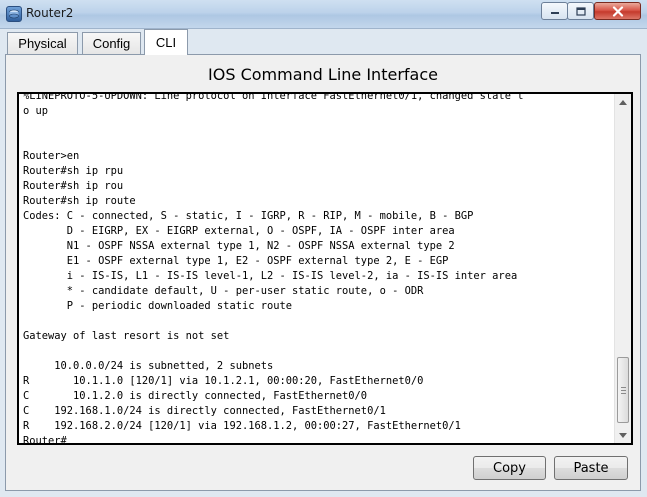  I want to click on scroll-up-icon, so click(623, 102).